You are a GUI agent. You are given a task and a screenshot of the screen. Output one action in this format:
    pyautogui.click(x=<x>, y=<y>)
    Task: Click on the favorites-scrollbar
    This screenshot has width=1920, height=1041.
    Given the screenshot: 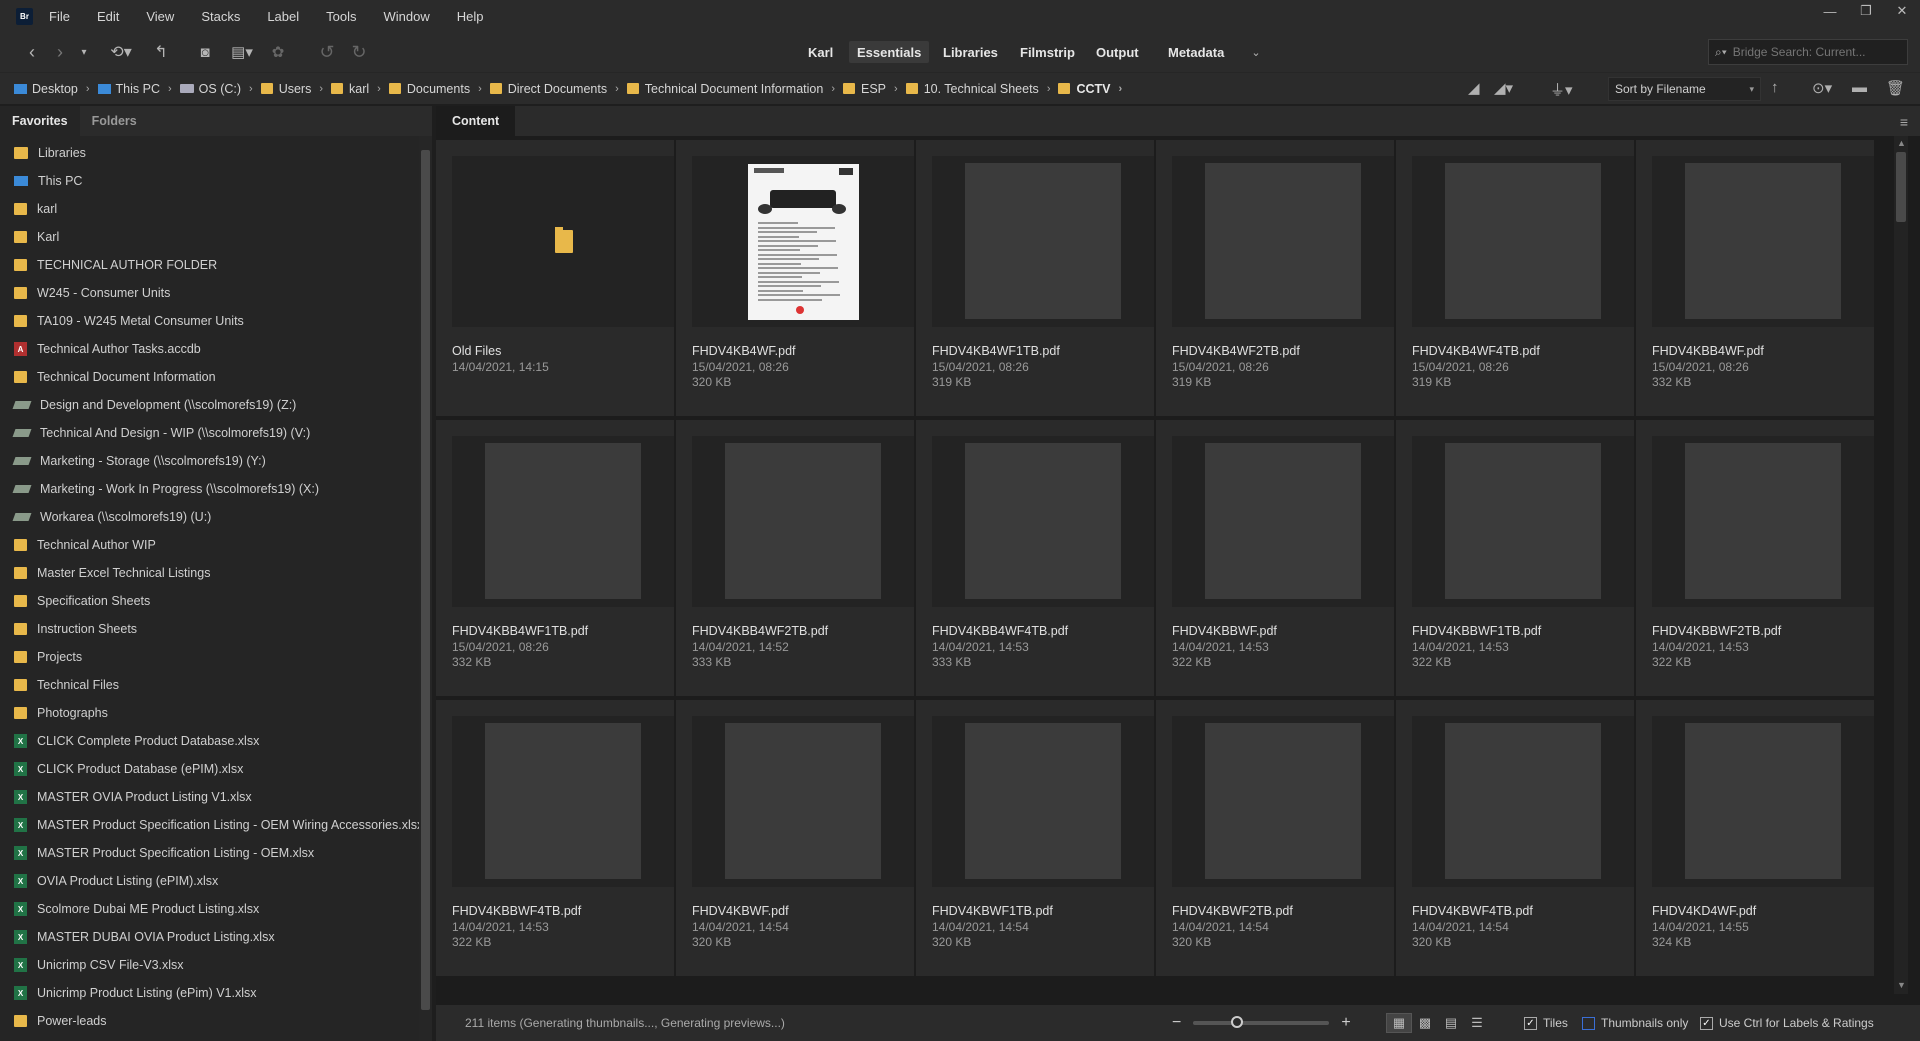 What is the action you would take?
    pyautogui.click(x=425, y=588)
    